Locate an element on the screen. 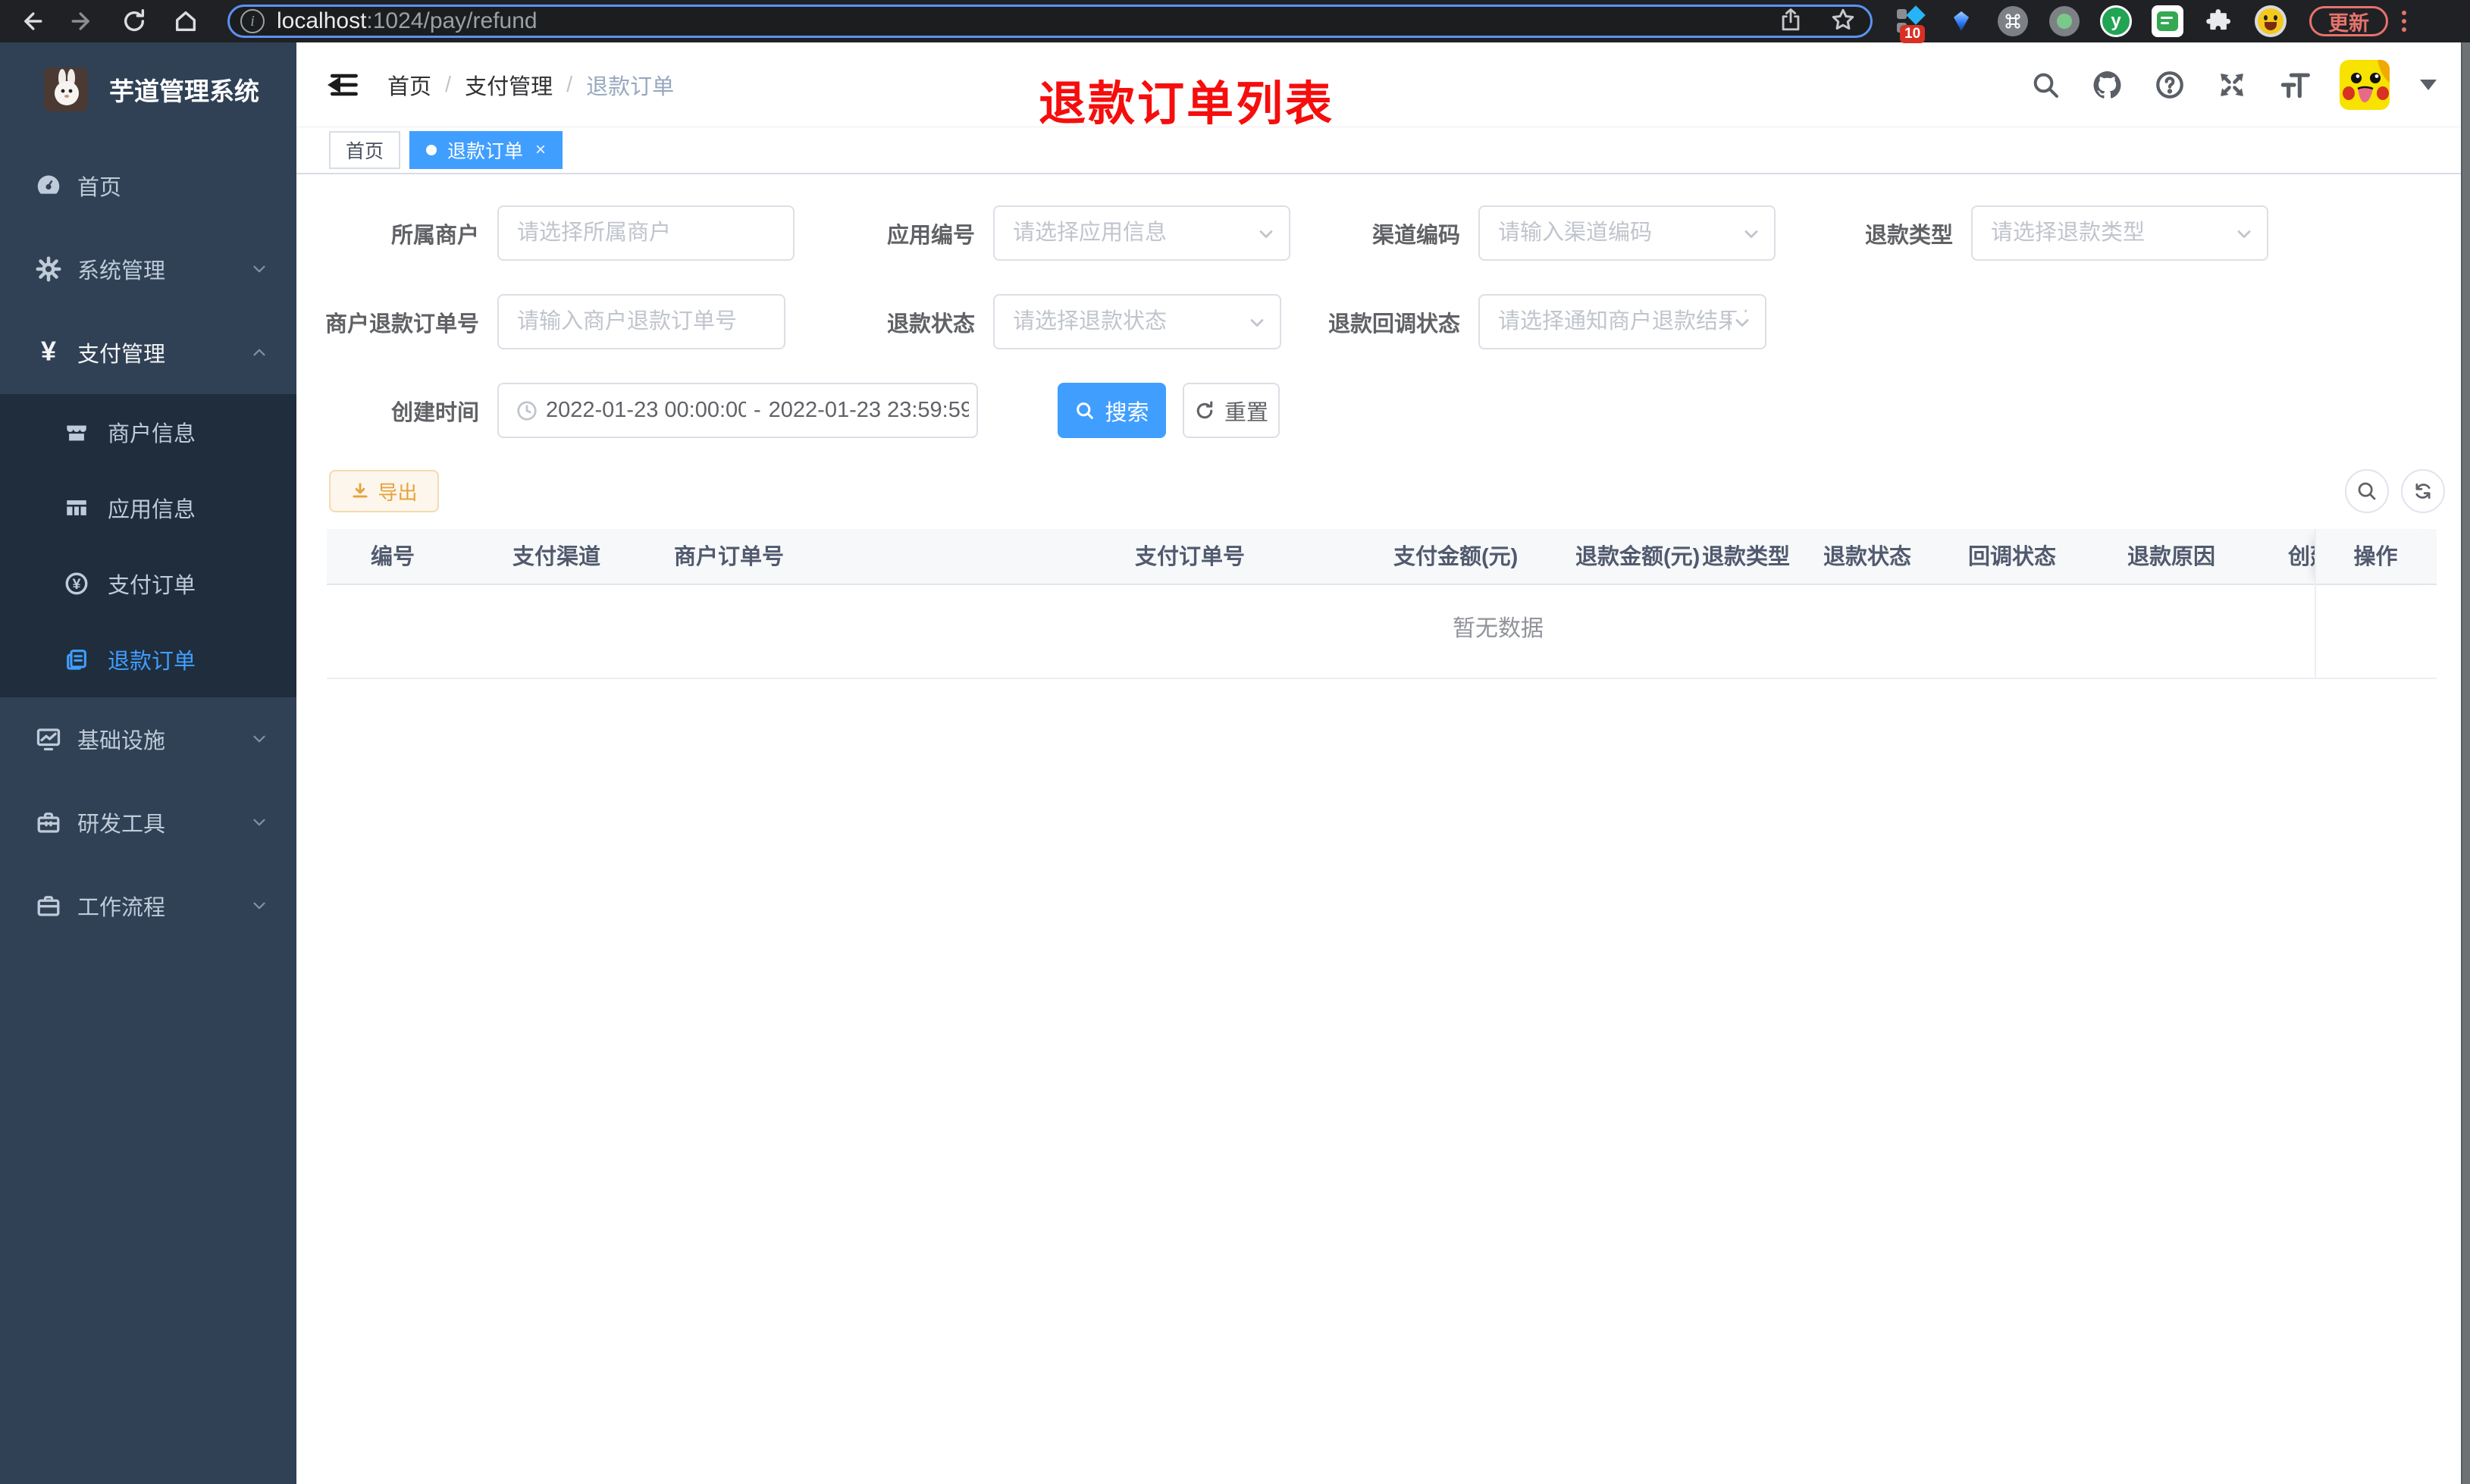  tags-view-bar: 首页 退款订单 × is located at coordinates (1383, 151).